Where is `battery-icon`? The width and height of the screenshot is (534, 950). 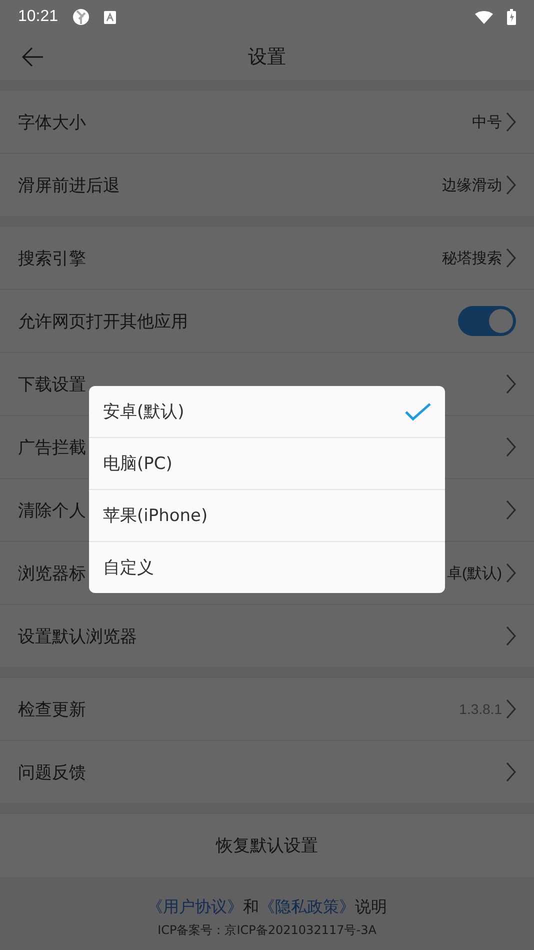 battery-icon is located at coordinates (511, 17).